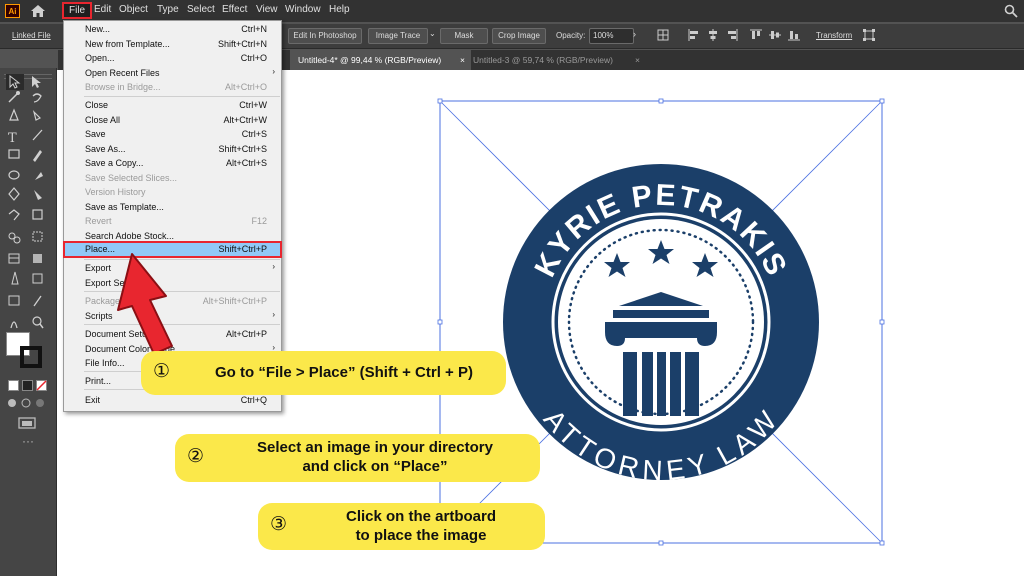  I want to click on svg-text: T, so click(12, 138).